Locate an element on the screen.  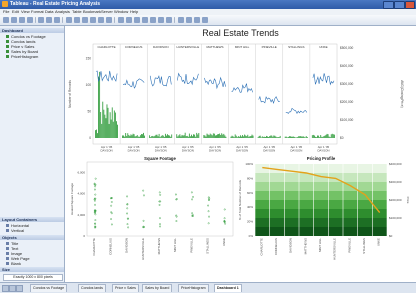
panel-header: UNKE is located at coordinates (323, 47).